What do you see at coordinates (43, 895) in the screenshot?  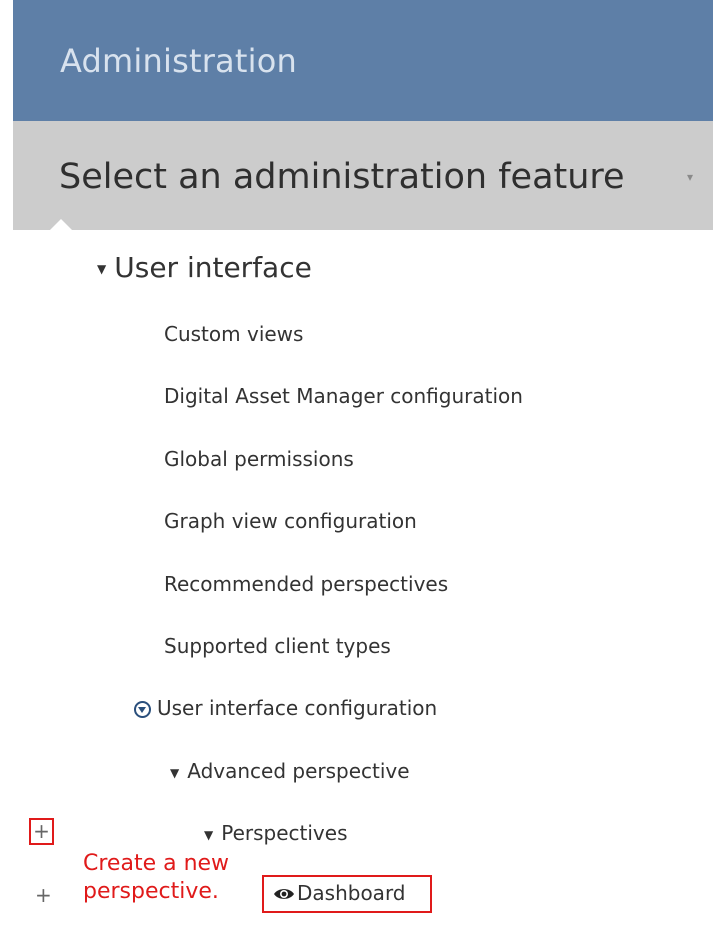 I see `add-item-plus-icon: +` at bounding box center [43, 895].